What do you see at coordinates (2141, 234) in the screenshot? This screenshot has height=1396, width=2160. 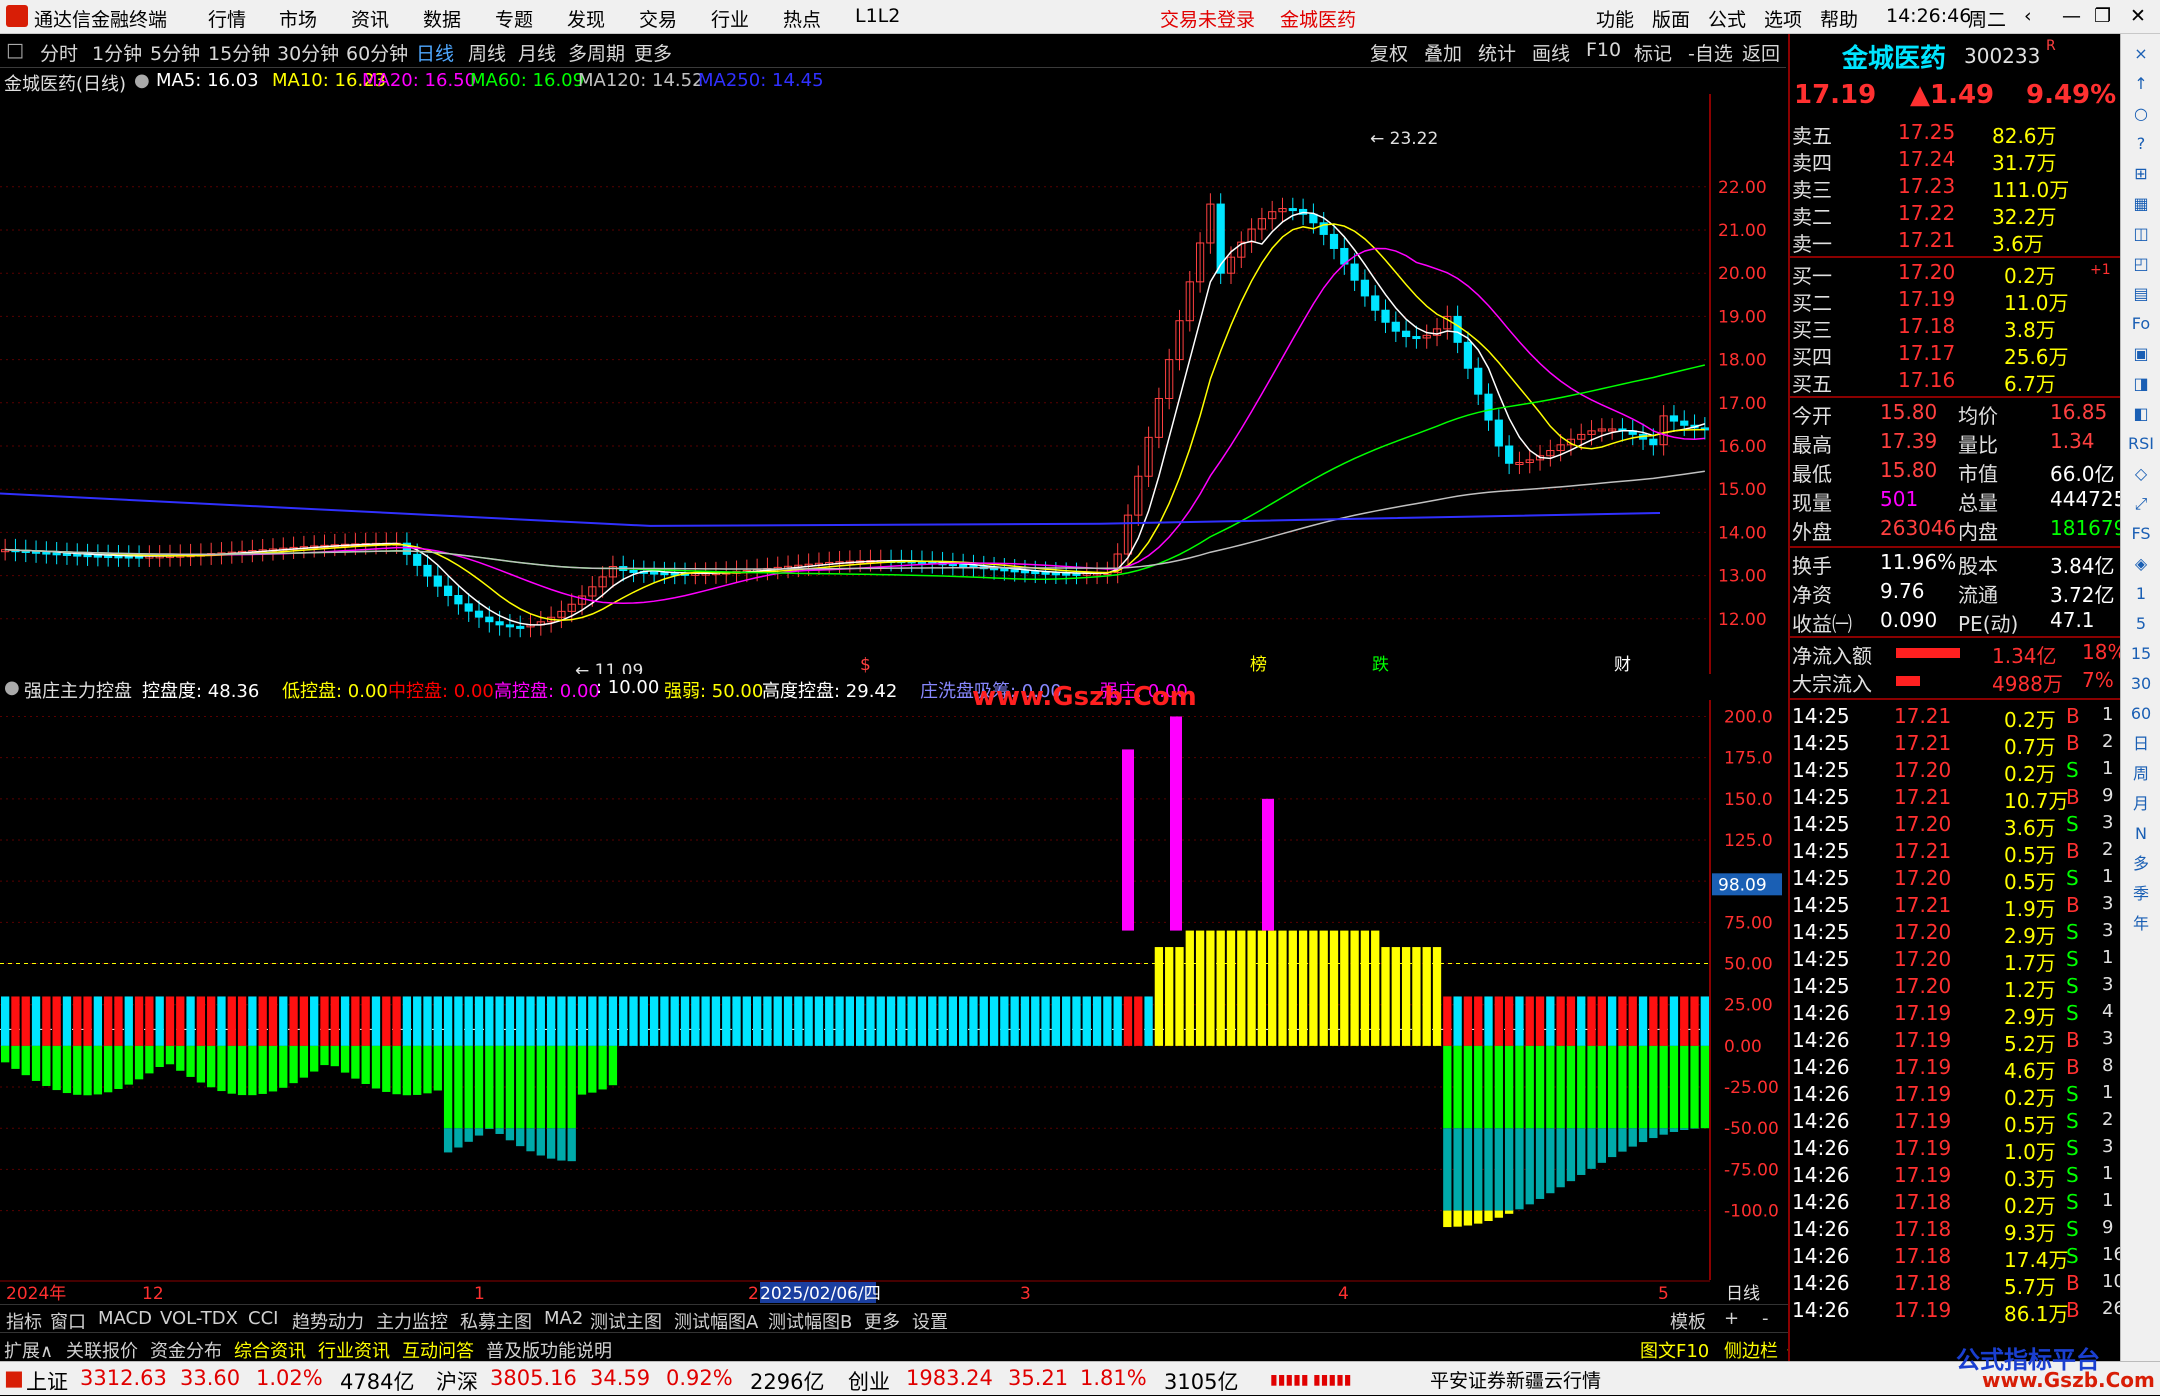 I see `sidebar-tool-icon: ◫` at bounding box center [2141, 234].